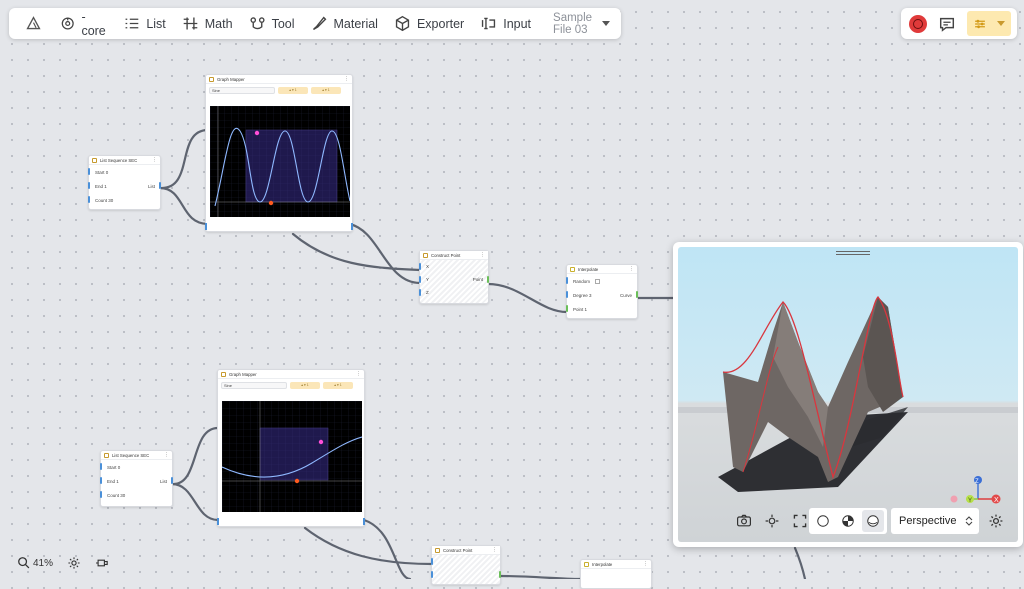 The height and width of the screenshot is (589, 1024). Describe the element at coordinates (453, 266) in the screenshot. I see `port-x: X` at that location.